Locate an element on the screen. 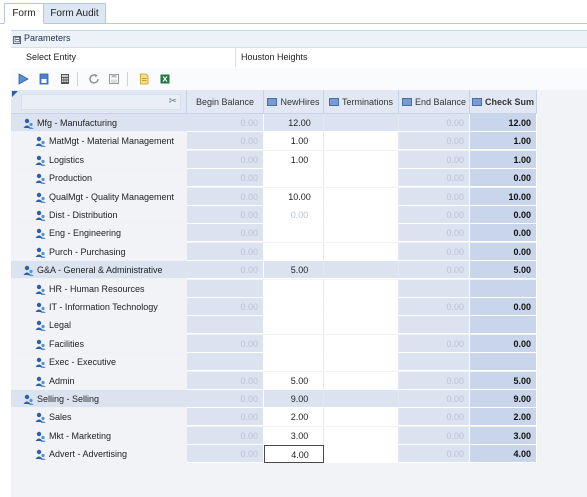 Image resolution: width=587 pixels, height=497 pixels. row-label: Legal is located at coordinates (60, 325).